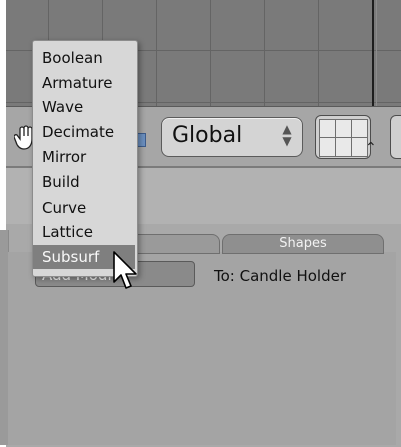 The width and height of the screenshot is (401, 447). I want to click on menu-item-boolean: Boolean, so click(84, 58).